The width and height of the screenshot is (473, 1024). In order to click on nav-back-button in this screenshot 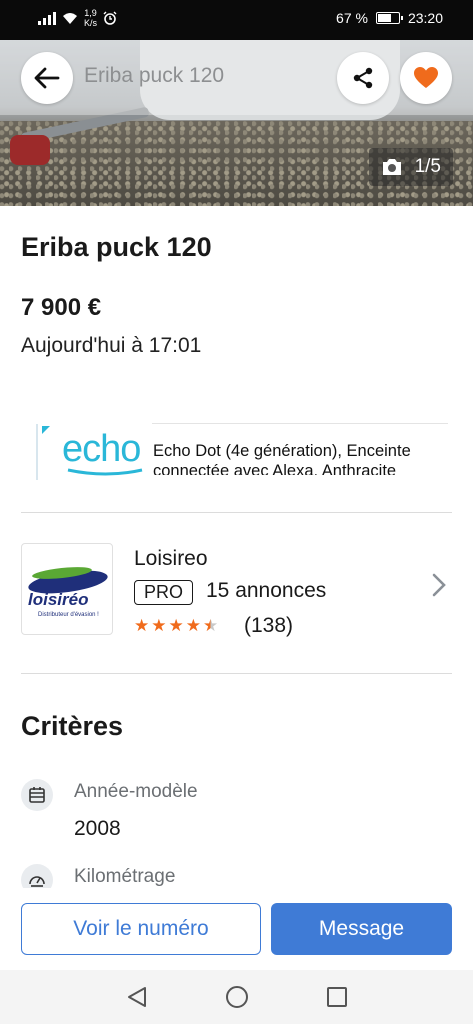, I will do `click(137, 997)`.